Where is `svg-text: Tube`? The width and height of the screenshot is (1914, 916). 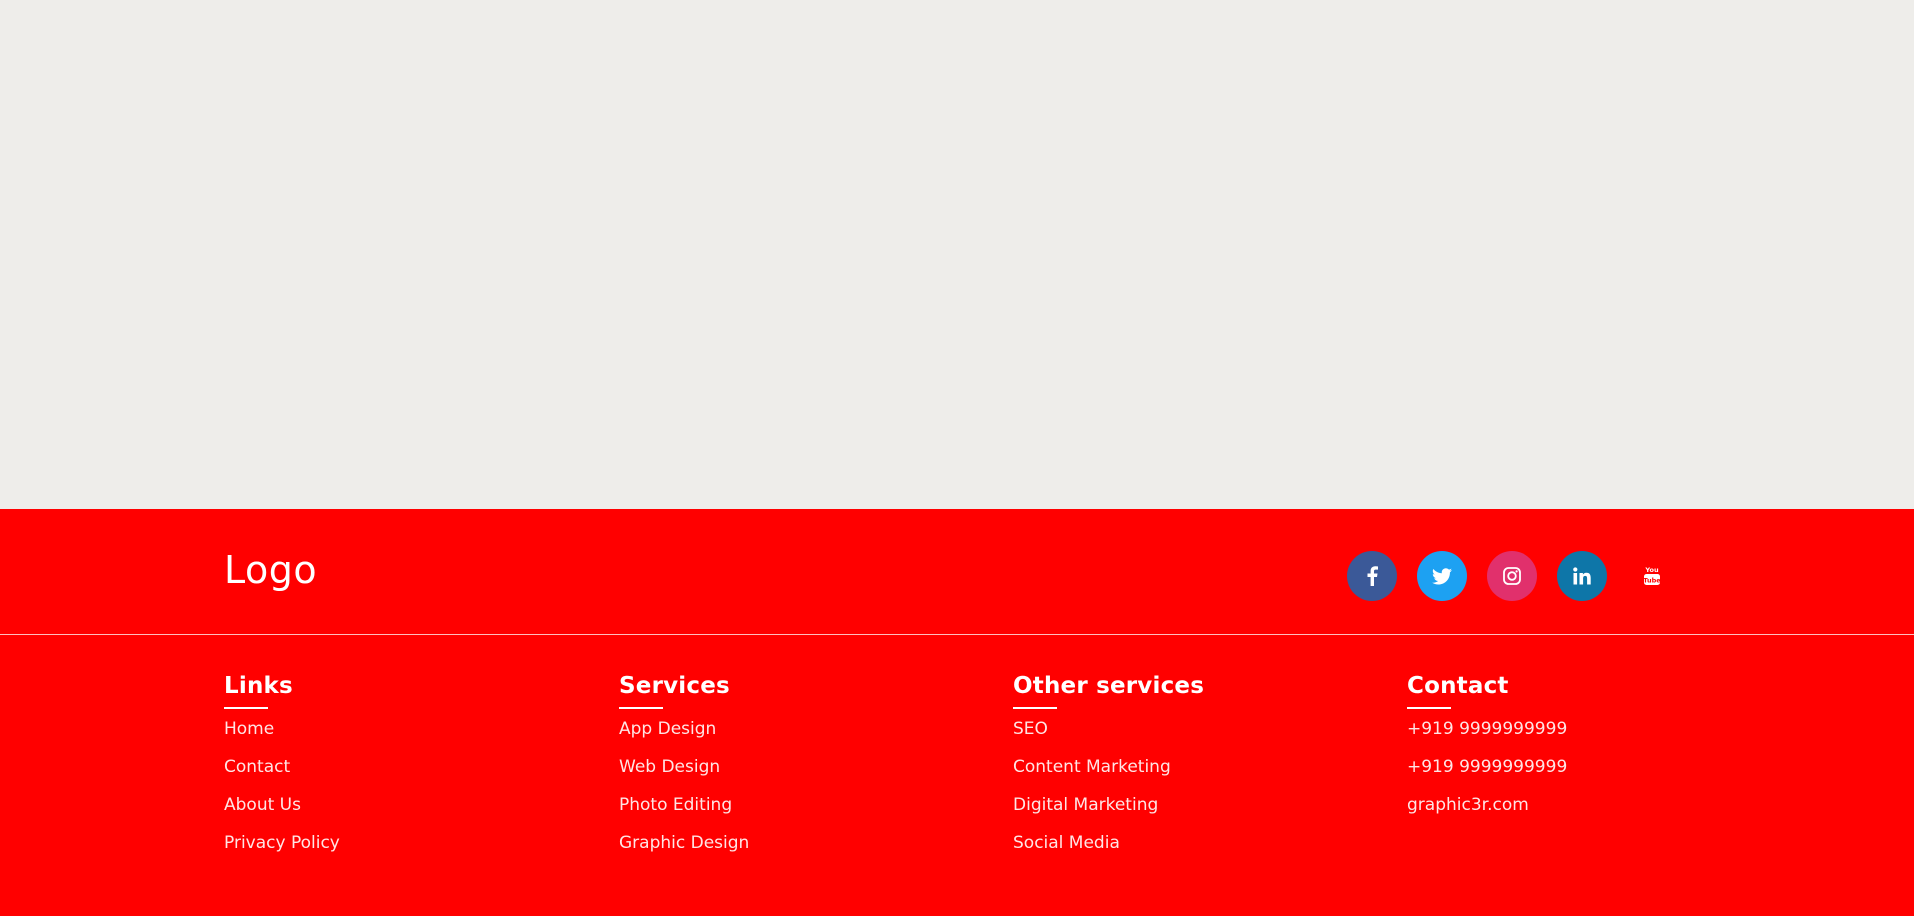 svg-text: Tube is located at coordinates (1652, 581).